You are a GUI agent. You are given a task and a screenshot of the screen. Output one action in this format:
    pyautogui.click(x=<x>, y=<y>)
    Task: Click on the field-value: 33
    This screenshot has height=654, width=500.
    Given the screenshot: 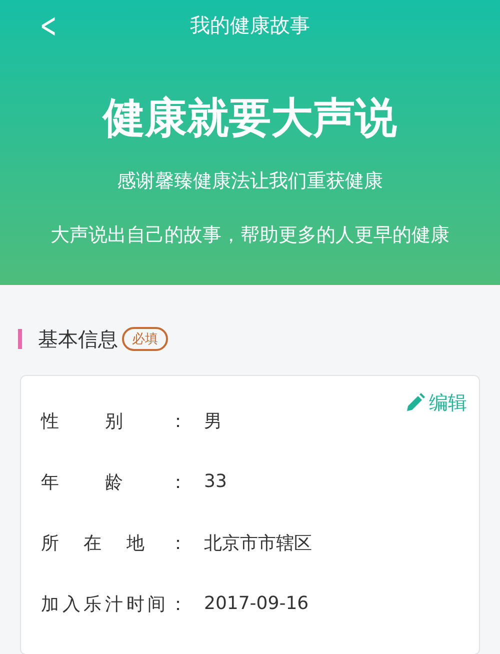 What is the action you would take?
    pyautogui.click(x=215, y=481)
    